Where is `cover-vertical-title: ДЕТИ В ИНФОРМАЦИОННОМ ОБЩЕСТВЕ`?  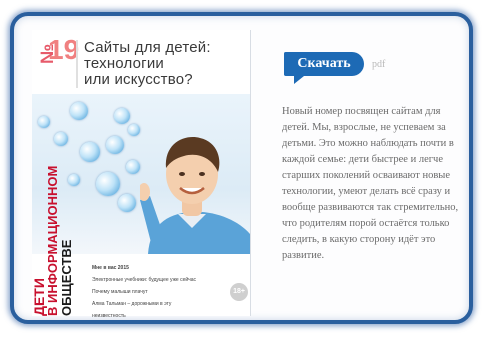 cover-vertical-title: ДЕТИ В ИНФОРМАЦИОННОМ ОБЩЕСТВЕ is located at coordinates (52, 240).